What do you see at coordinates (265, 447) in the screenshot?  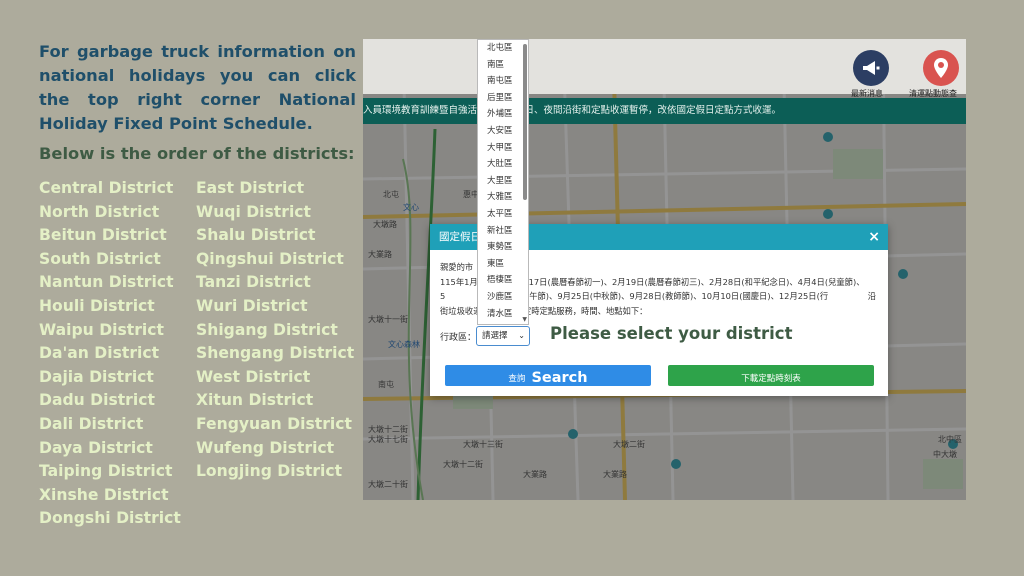 I see `district-name: Wufeng District` at bounding box center [265, 447].